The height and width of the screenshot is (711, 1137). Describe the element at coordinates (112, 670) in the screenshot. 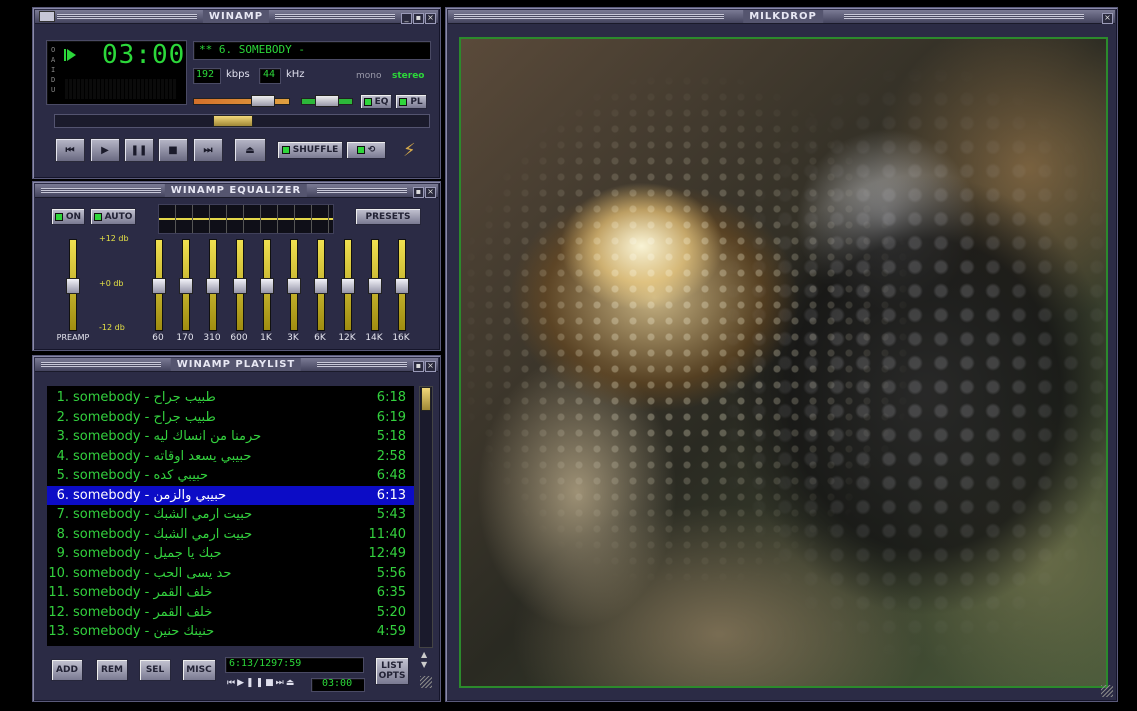

I see `playlist-rem-button: REM` at that location.